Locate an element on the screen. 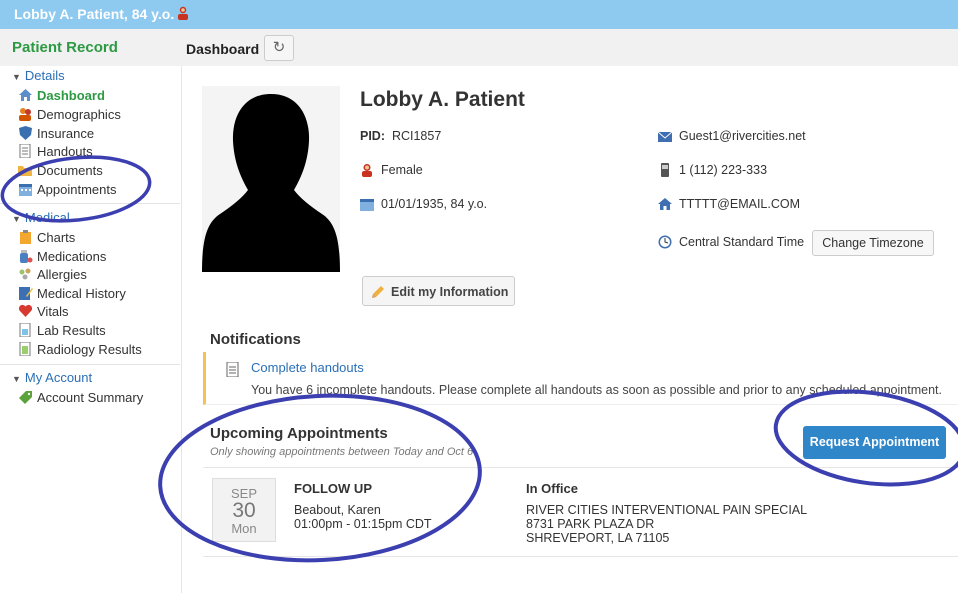  folder-icon is located at coordinates (25, 171).